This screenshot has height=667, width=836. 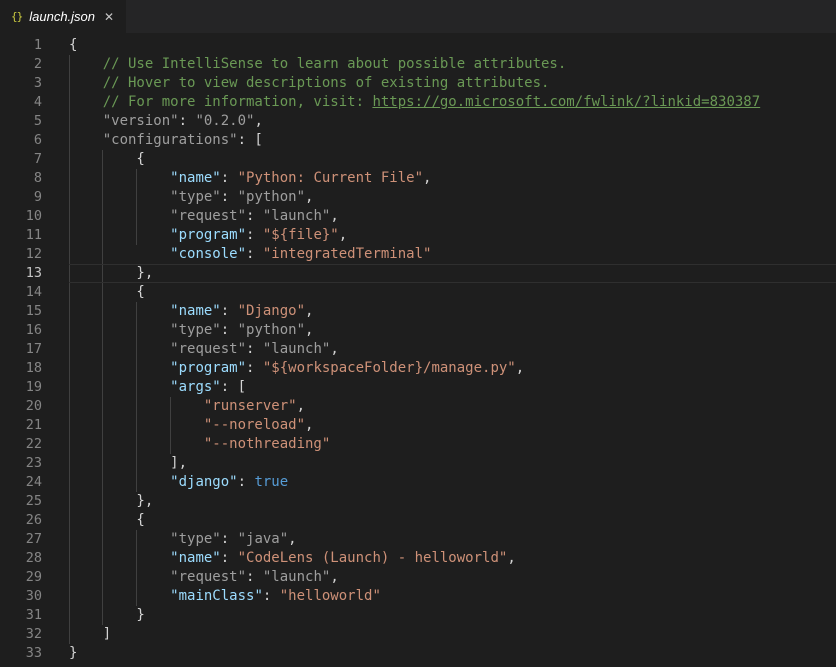 I want to click on tab-launch-json: {} launch.json ✕, so click(x=63, y=16).